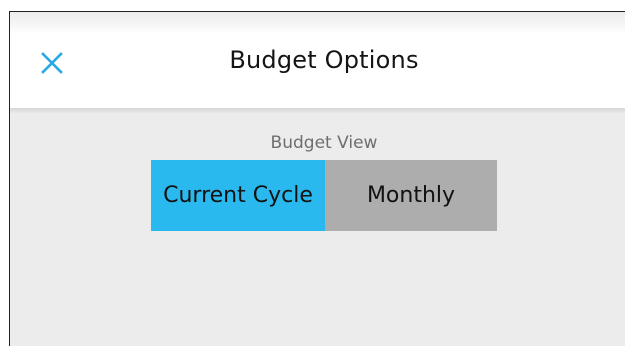 The width and height of the screenshot is (625, 346). I want to click on page-title: Budget Options, so click(324, 60).